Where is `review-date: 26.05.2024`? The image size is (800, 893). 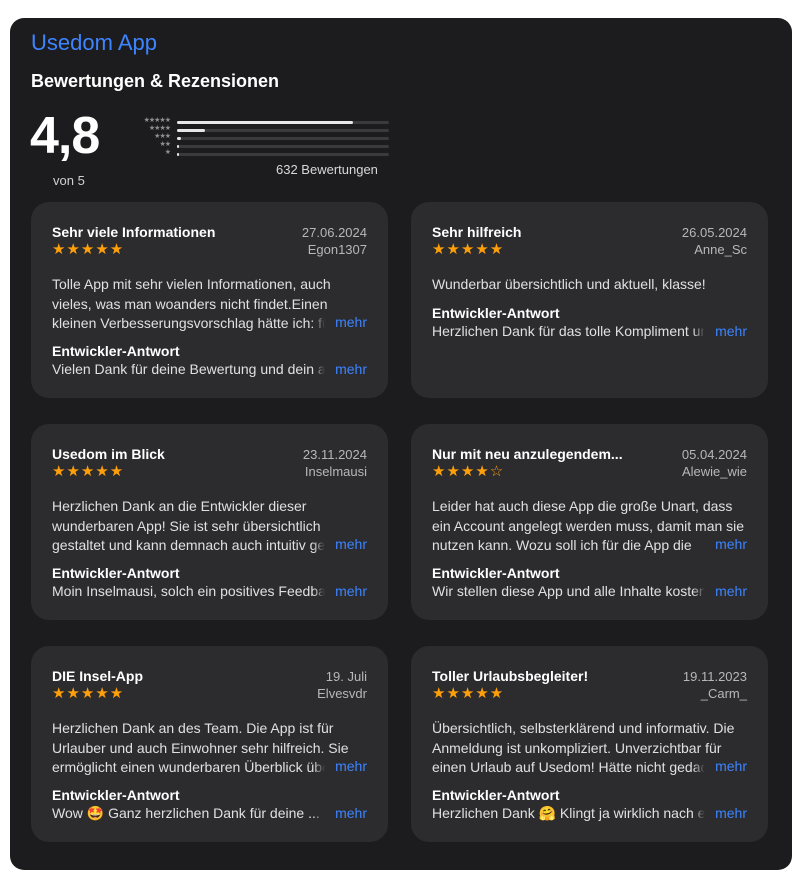
review-date: 26.05.2024 is located at coordinates (714, 232).